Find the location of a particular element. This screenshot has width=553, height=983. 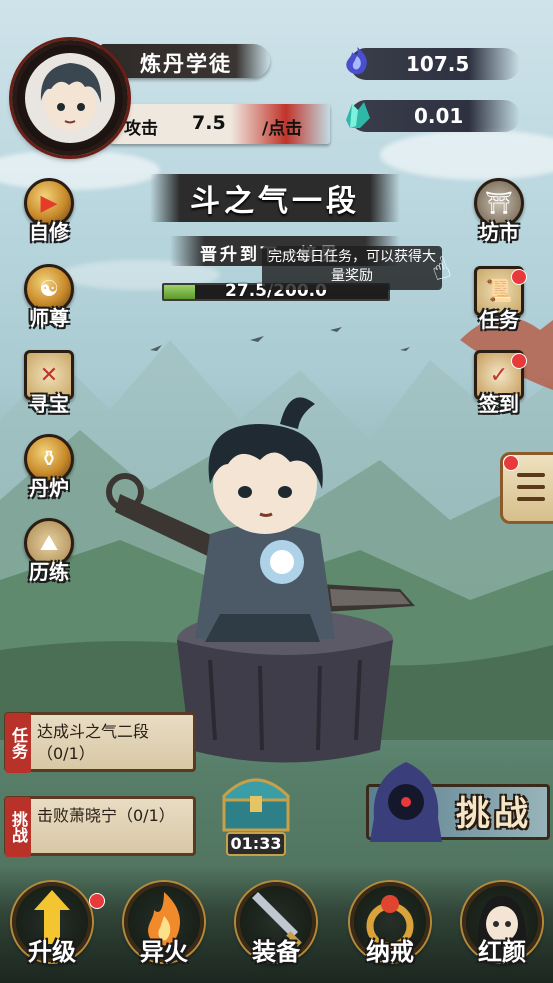

spirit-flame-icon is located at coordinates (356, 61).